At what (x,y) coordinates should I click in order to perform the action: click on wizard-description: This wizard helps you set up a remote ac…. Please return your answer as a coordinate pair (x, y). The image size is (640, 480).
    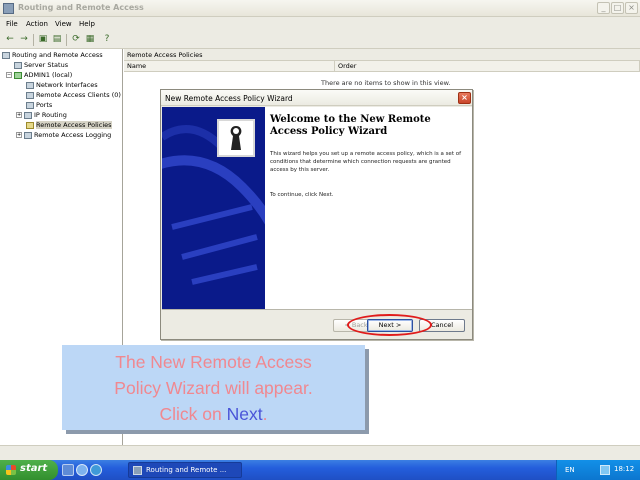
    Looking at the image, I should click on (366, 162).